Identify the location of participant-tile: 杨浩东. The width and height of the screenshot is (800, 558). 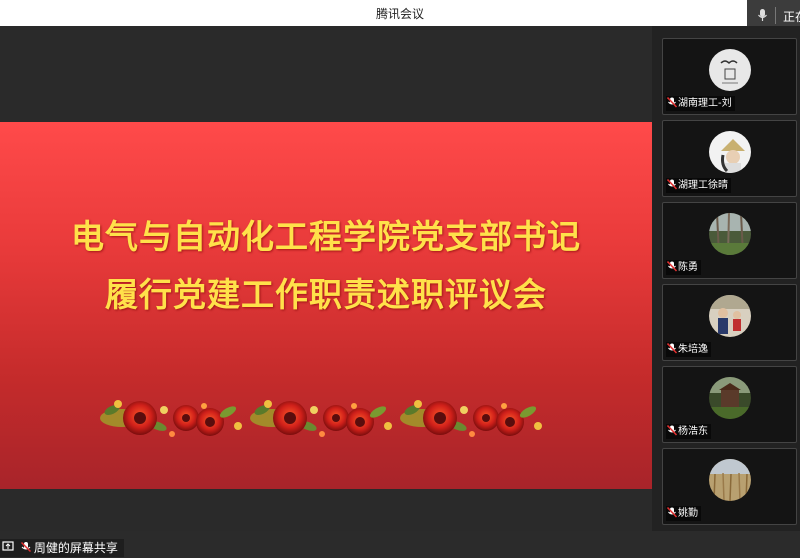
(729, 404).